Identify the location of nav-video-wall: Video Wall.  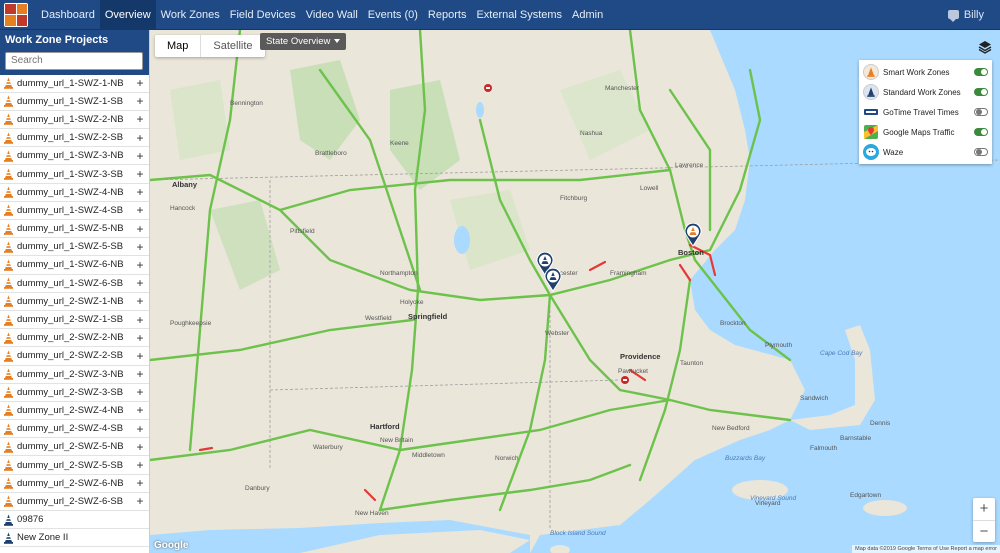
(332, 15).